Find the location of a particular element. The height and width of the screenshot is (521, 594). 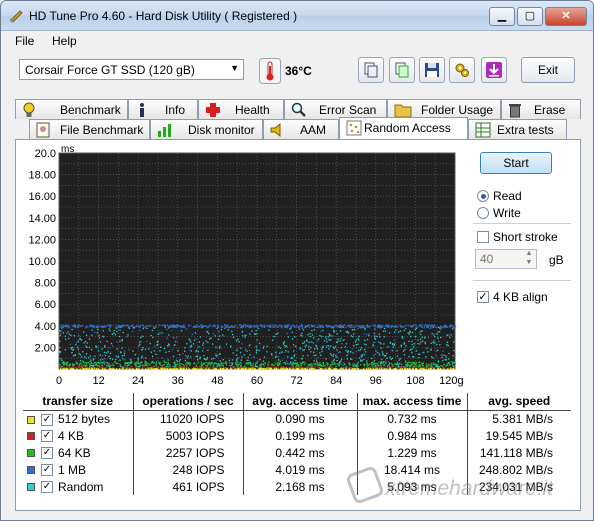

download-button is located at coordinates (494, 70).